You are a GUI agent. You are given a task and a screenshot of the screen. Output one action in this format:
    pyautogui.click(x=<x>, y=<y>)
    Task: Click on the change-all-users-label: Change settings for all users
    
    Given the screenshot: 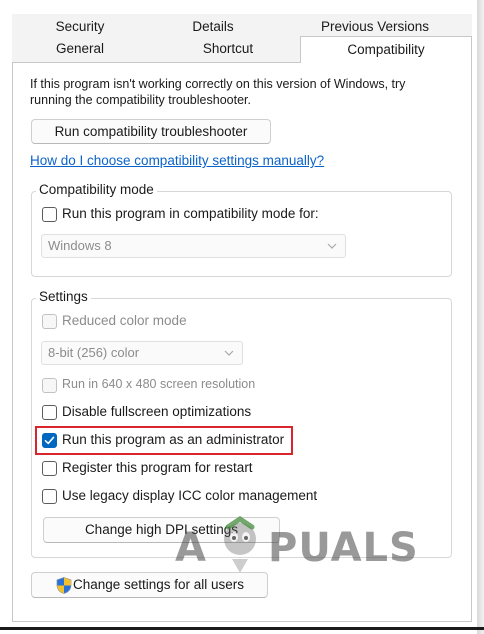 What is the action you would take?
    pyautogui.click(x=158, y=584)
    